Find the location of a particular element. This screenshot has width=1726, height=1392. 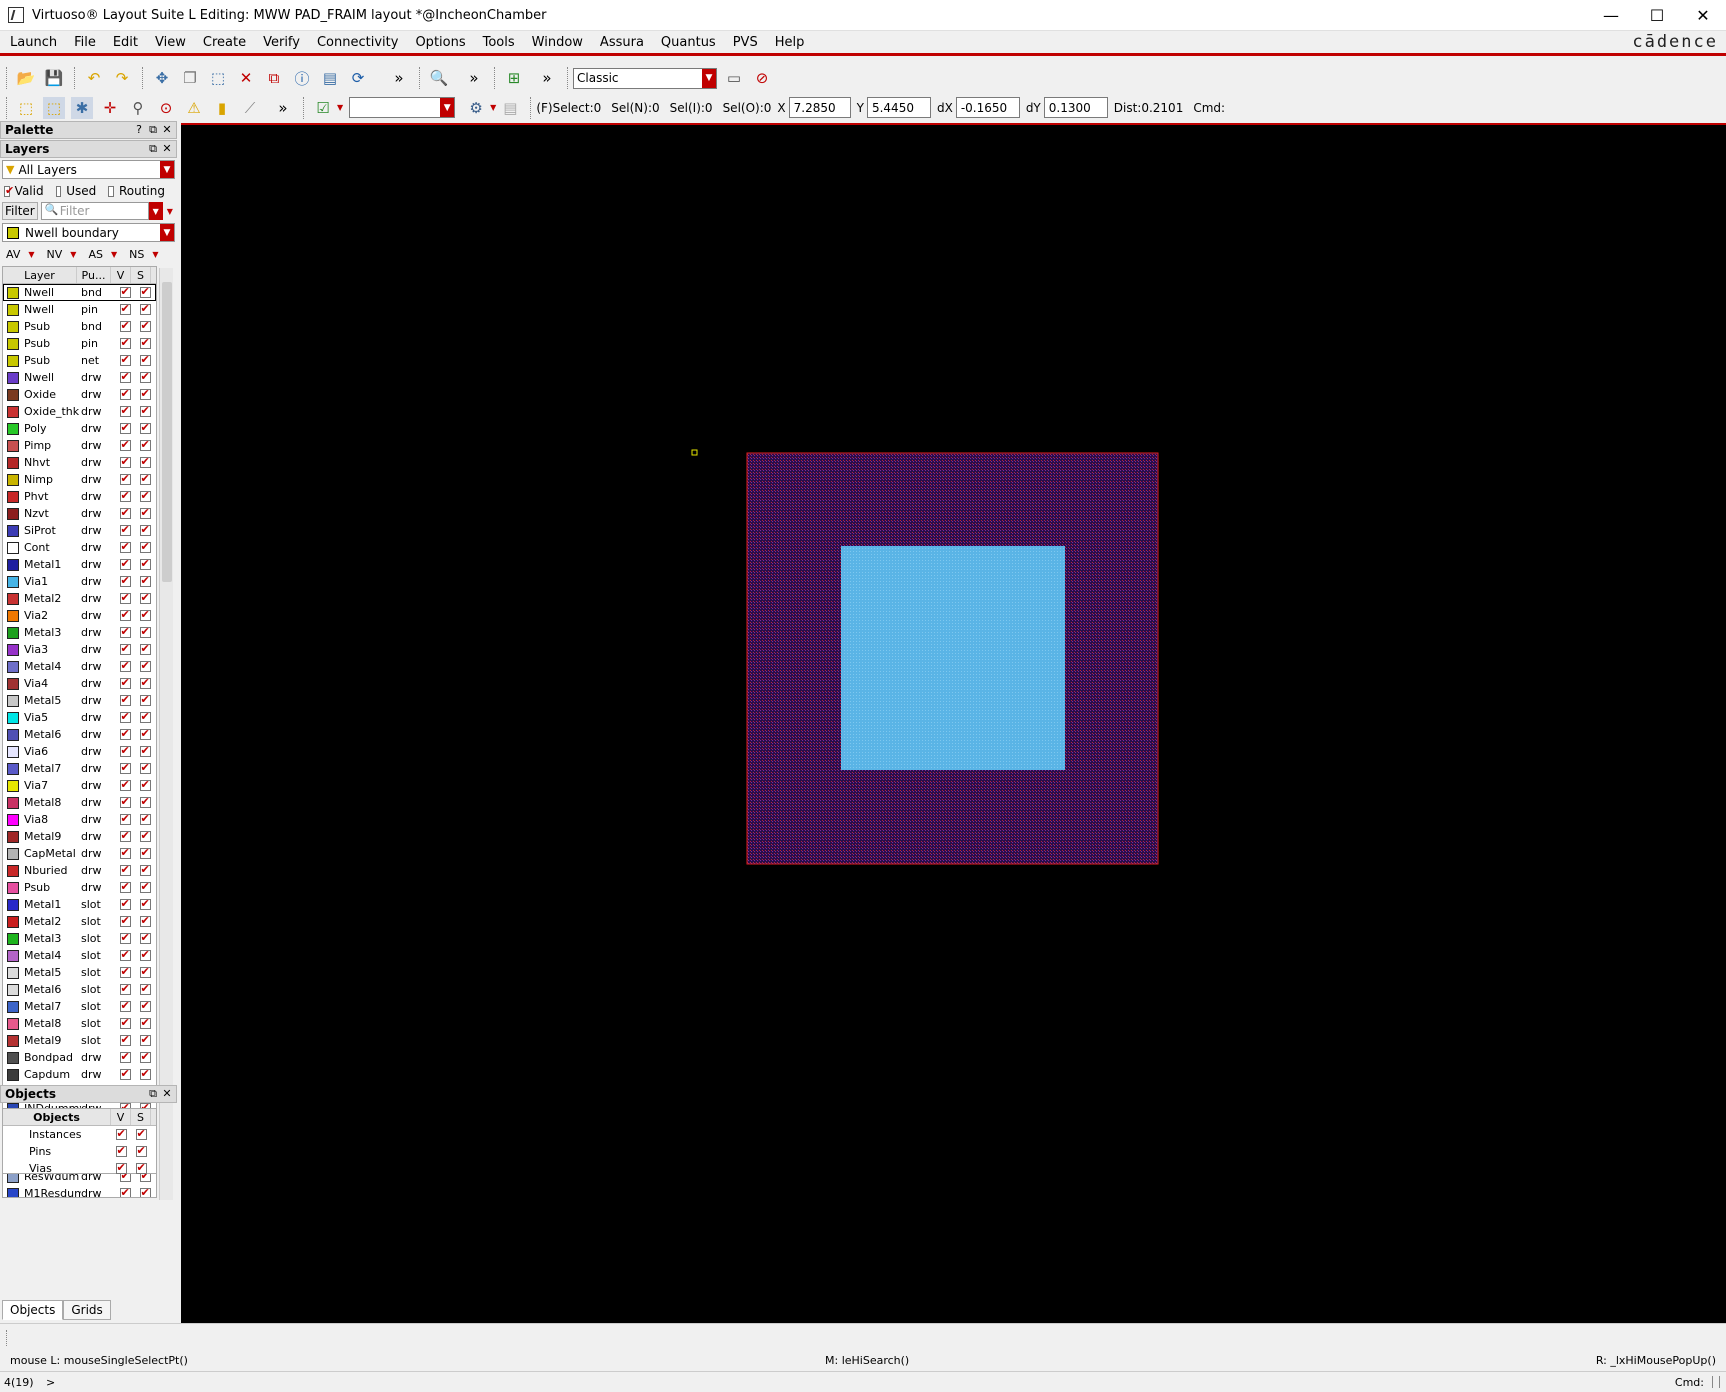

layer-row: Metal6 drw is located at coordinates (79, 734).